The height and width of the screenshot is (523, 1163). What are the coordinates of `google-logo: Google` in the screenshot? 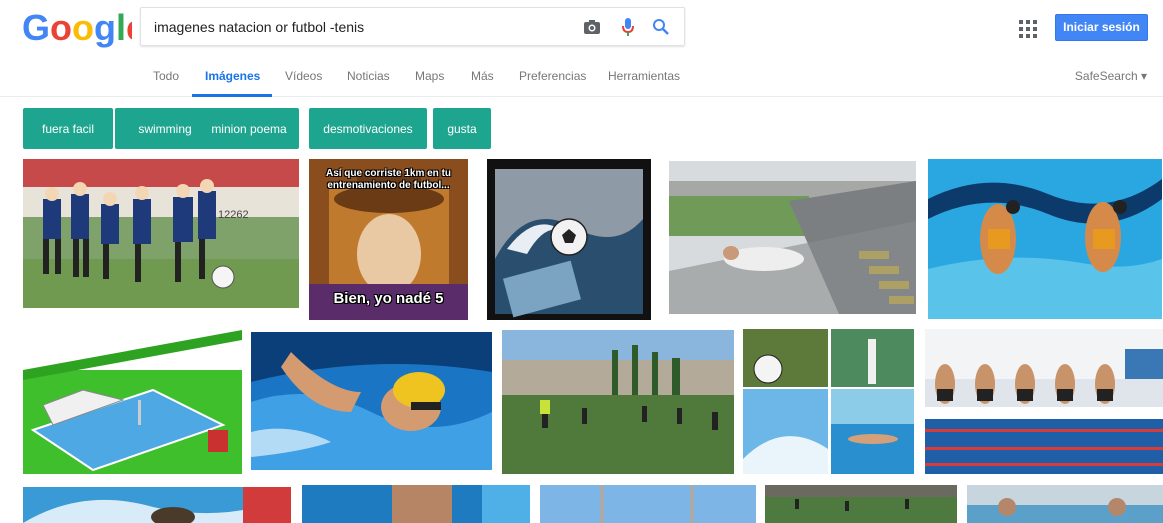 It's located at (77, 28).